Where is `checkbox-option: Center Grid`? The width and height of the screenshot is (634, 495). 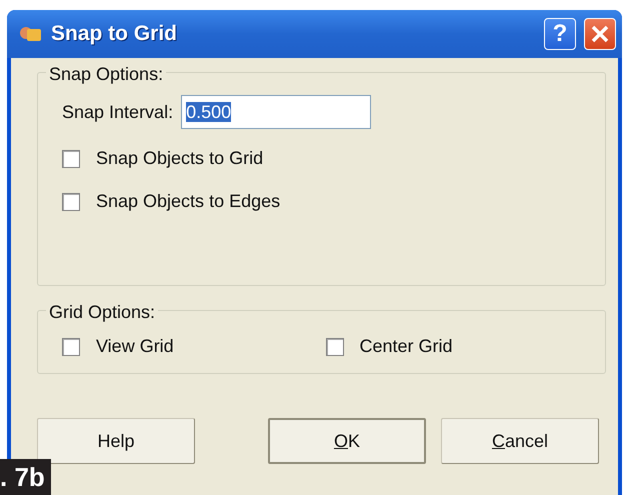
checkbox-option: Center Grid is located at coordinates (457, 346).